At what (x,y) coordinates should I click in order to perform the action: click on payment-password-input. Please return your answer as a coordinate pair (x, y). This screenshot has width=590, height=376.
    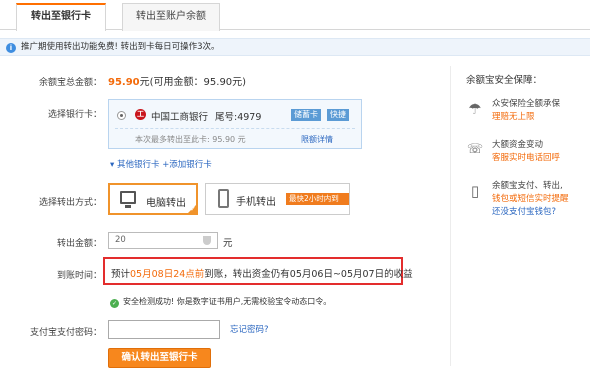
    Looking at the image, I should click on (164, 329).